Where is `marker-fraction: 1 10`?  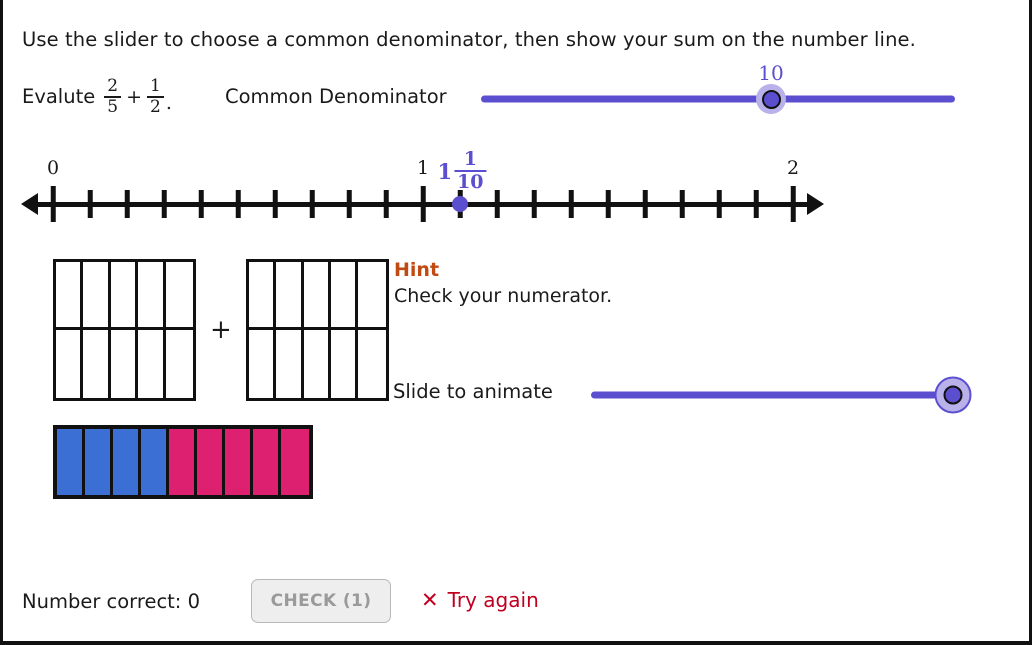
marker-fraction: 1 10 is located at coordinates (470, 170).